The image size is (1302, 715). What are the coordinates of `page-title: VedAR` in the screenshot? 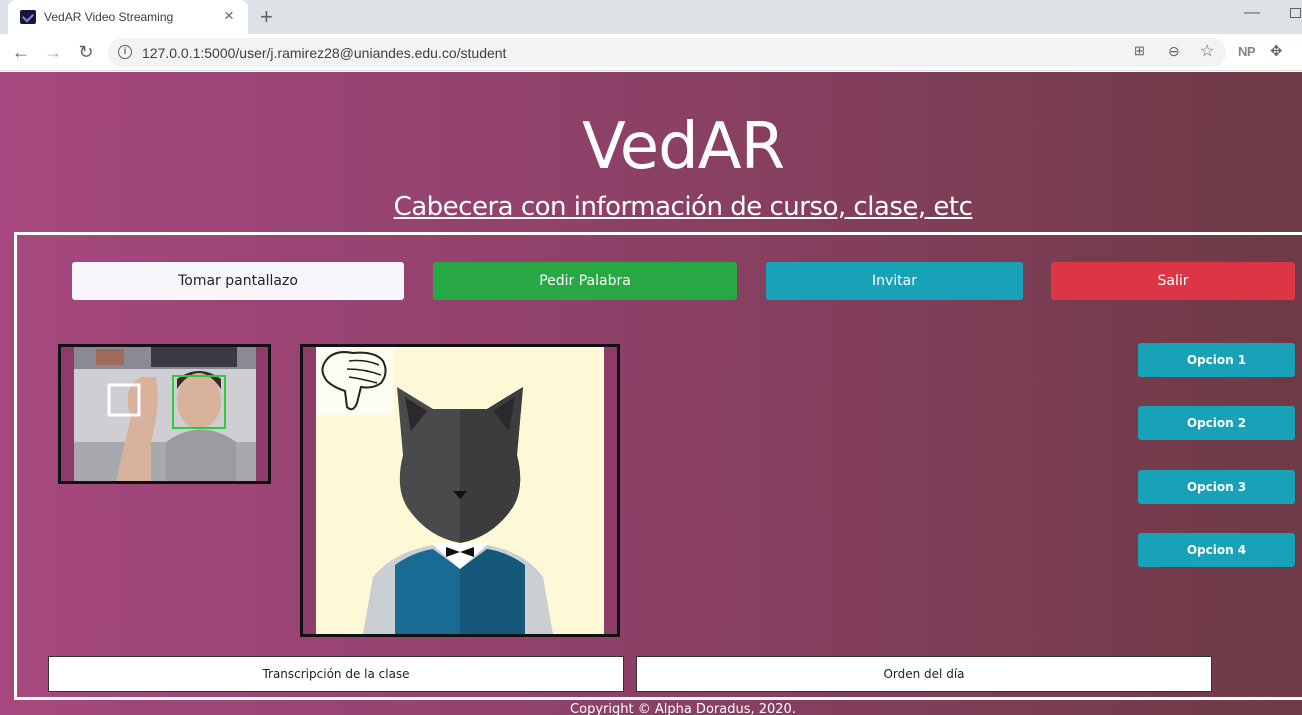 It's located at (683, 147).